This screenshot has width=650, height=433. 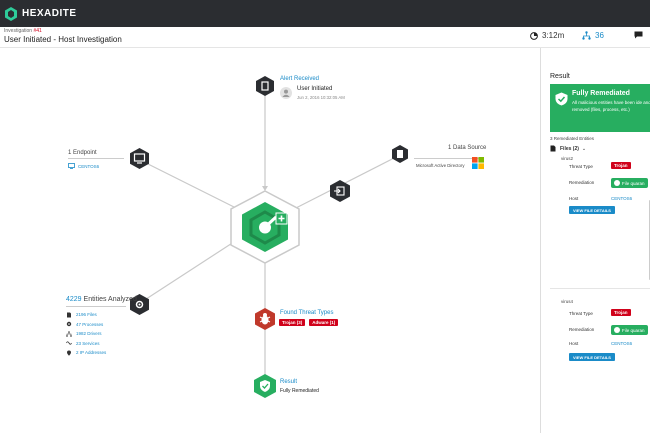 I want to click on files-group-toggle: Files (2) ⌄, so click(x=568, y=148).